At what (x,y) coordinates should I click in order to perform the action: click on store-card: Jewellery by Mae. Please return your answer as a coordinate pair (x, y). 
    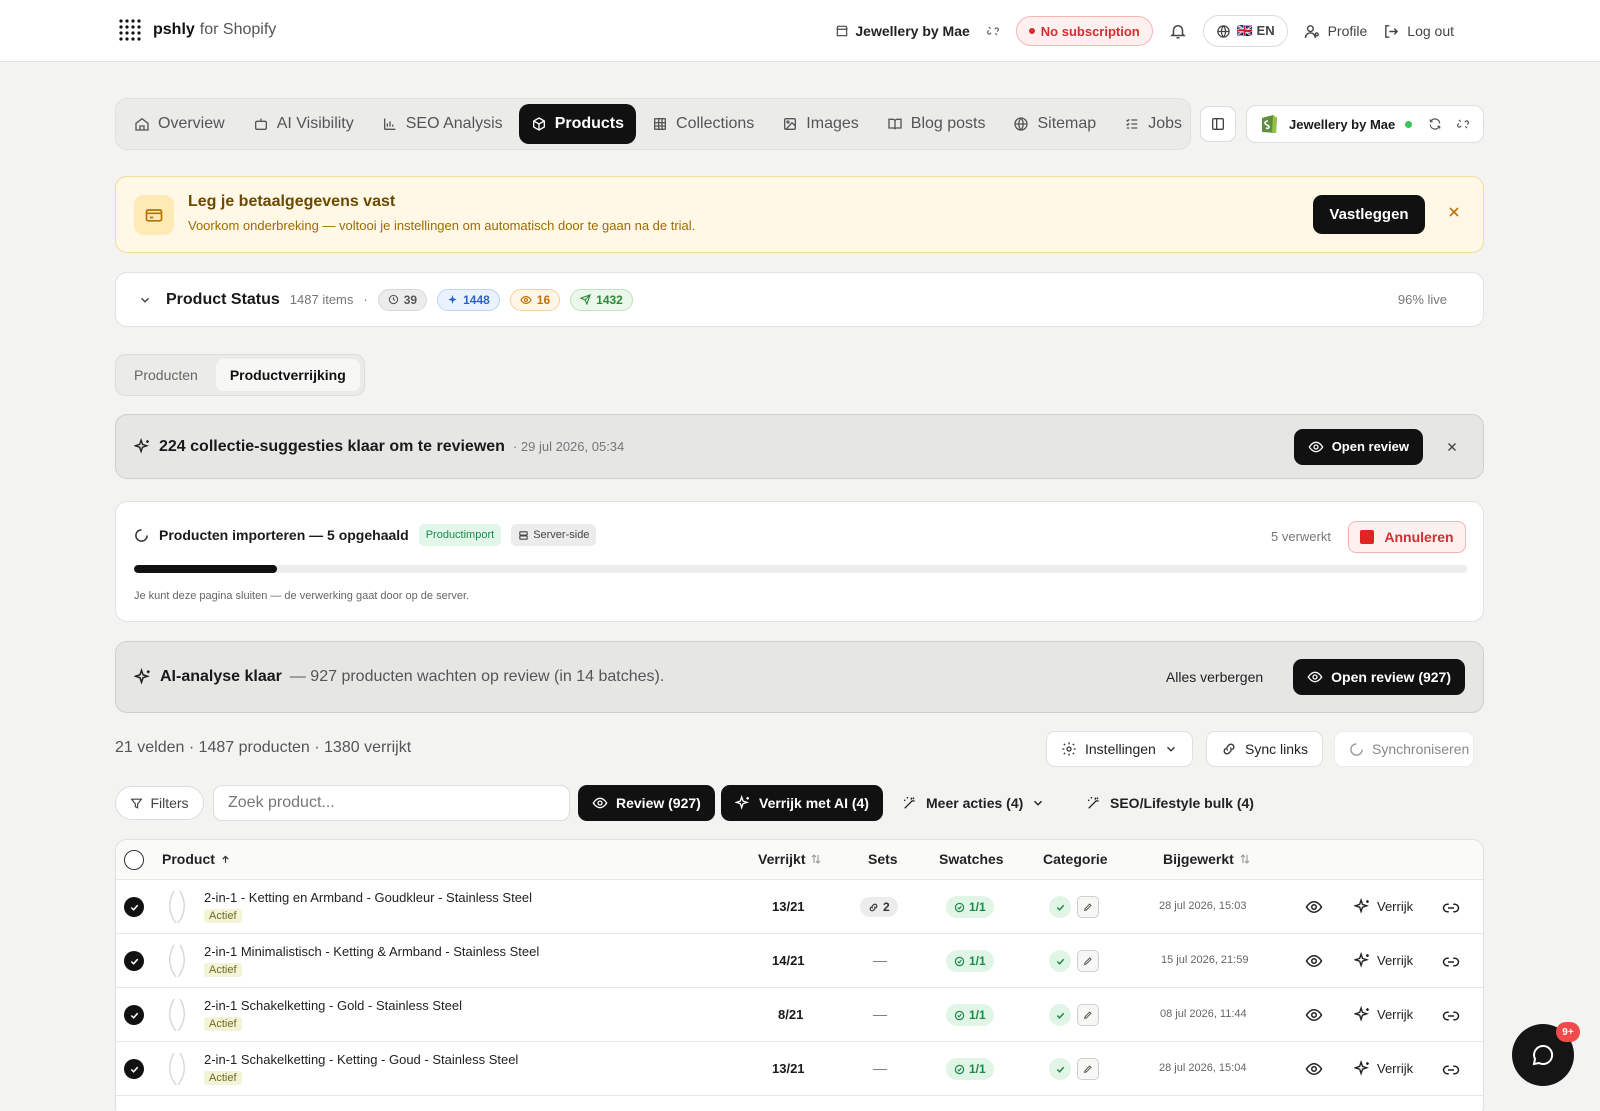
    Looking at the image, I should click on (1365, 124).